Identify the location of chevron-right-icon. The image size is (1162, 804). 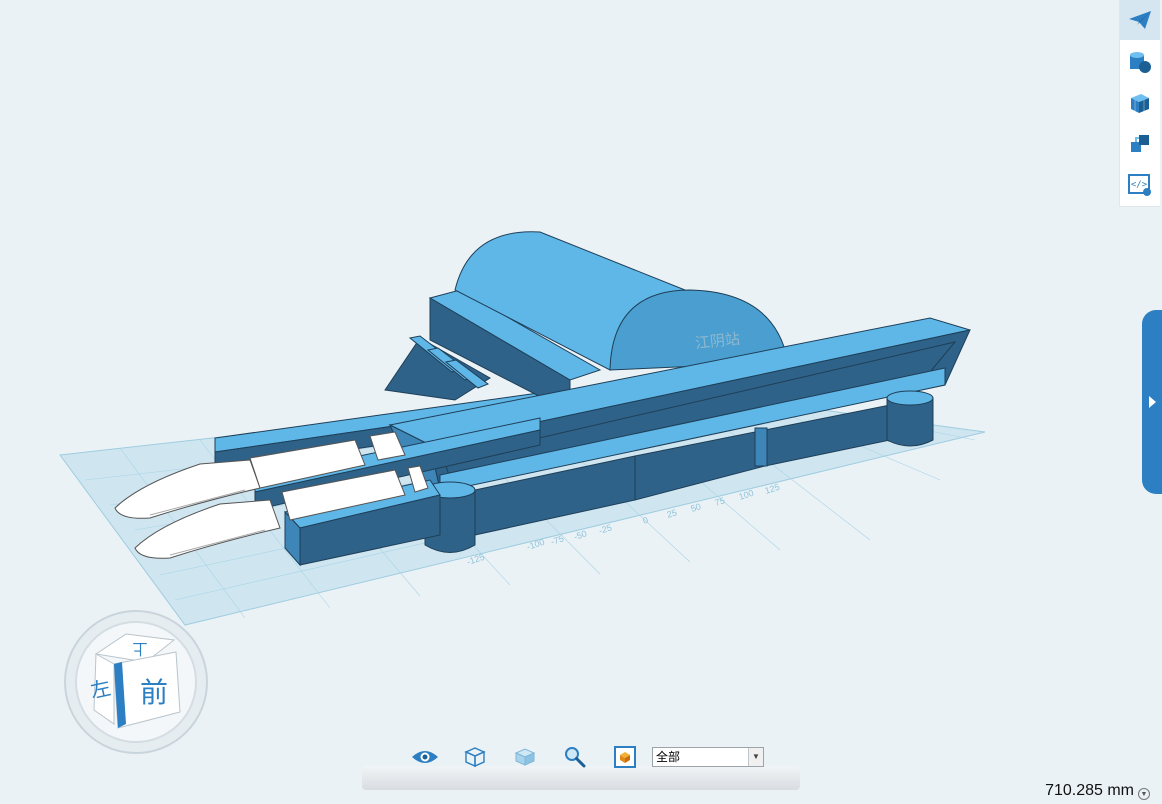
(1152, 402).